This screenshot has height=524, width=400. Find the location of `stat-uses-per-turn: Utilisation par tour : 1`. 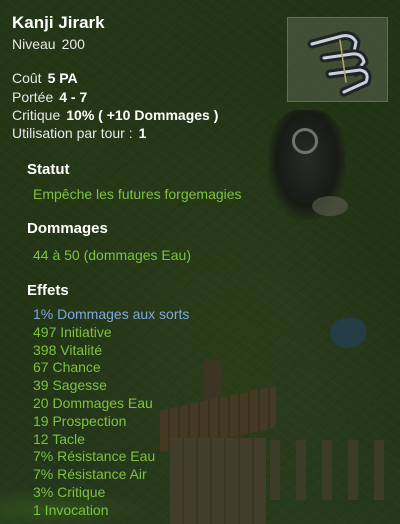

stat-uses-per-turn: Utilisation par tour : 1 is located at coordinates (79, 133).